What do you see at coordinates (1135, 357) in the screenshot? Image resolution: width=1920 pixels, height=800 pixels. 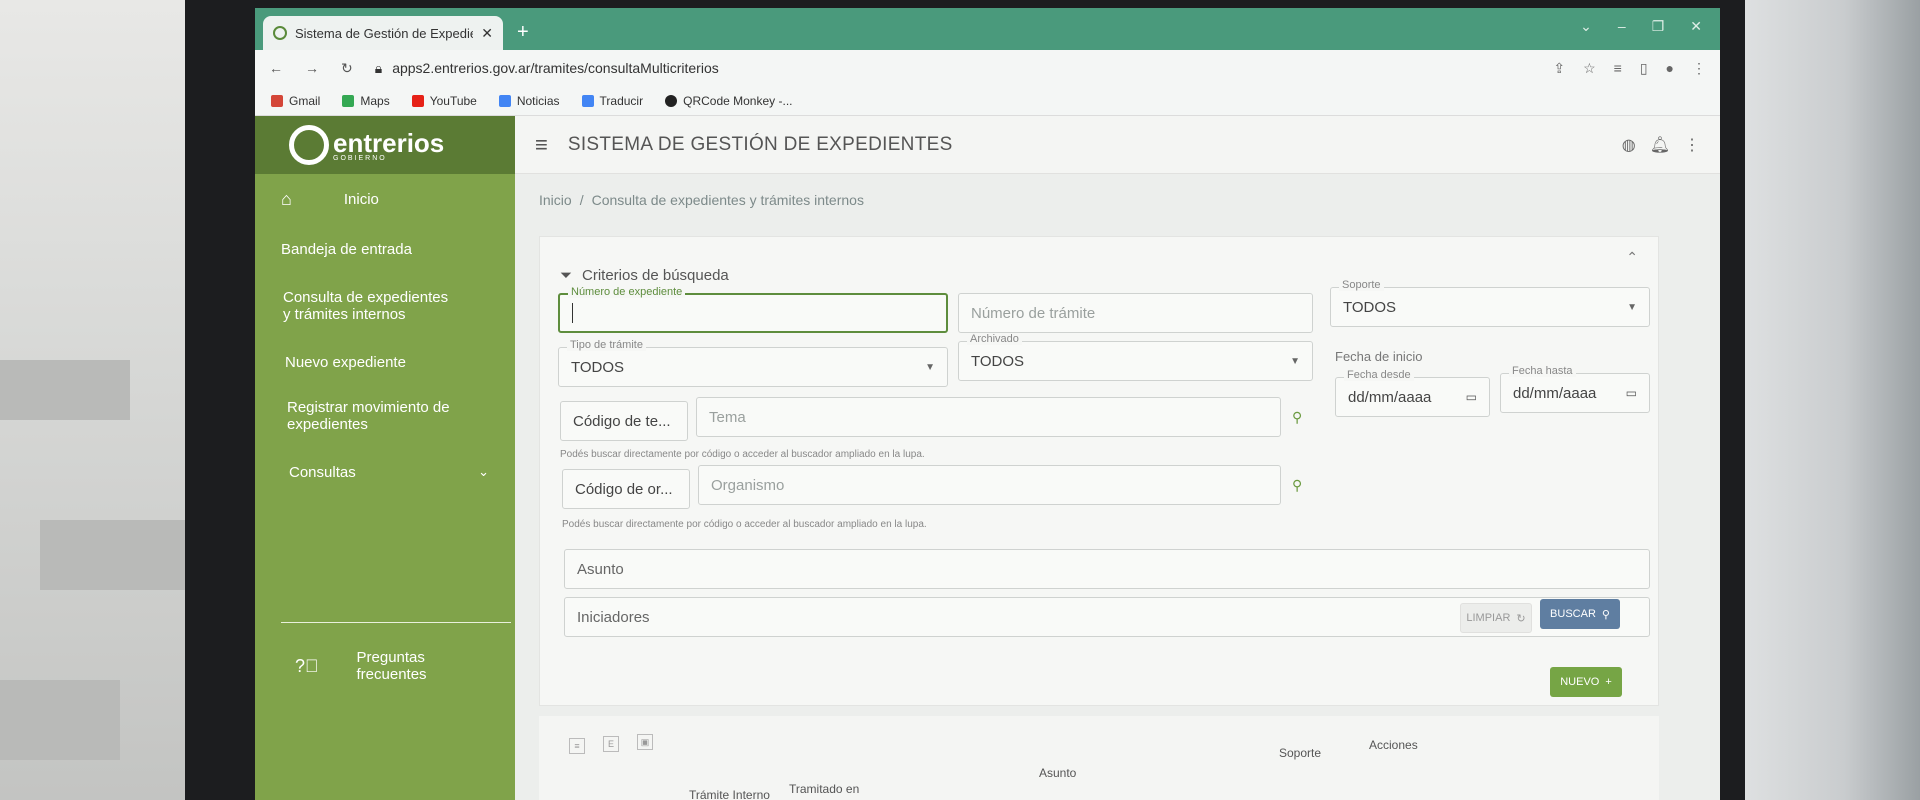 I see `archivado-select: Archivado TODOS ▼` at bounding box center [1135, 357].